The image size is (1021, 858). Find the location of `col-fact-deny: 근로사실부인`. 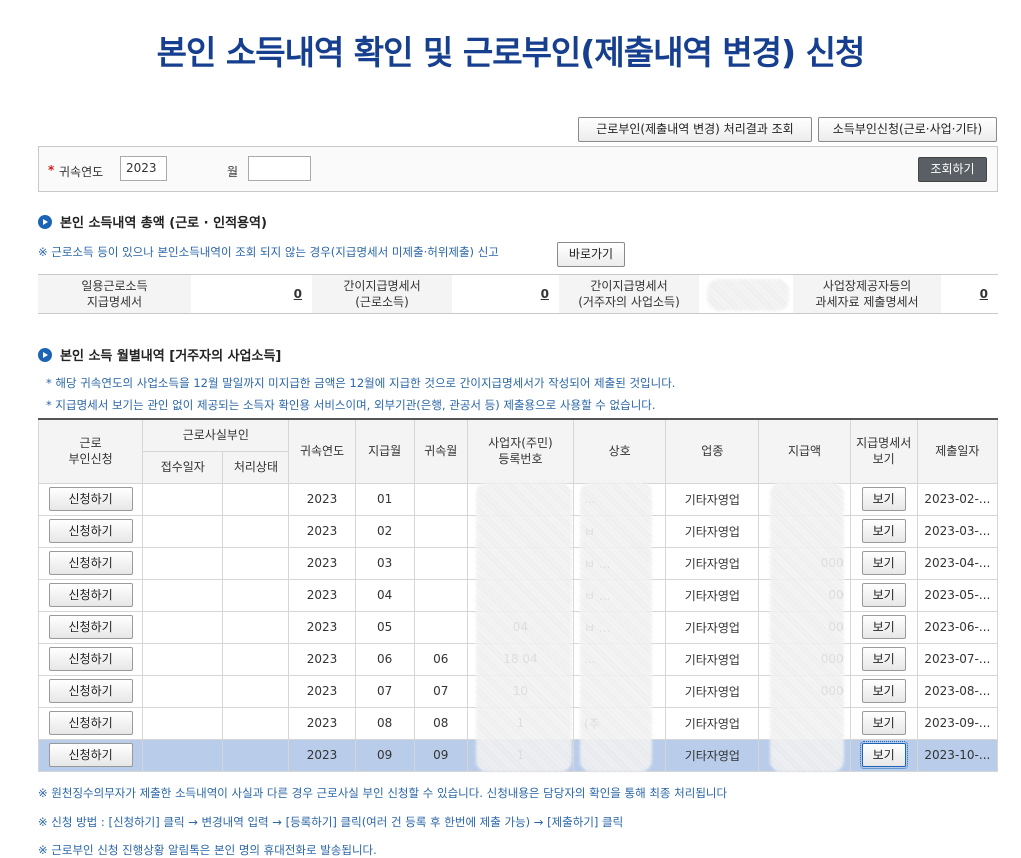

col-fact-deny: 근로사실부인 is located at coordinates (216, 435).